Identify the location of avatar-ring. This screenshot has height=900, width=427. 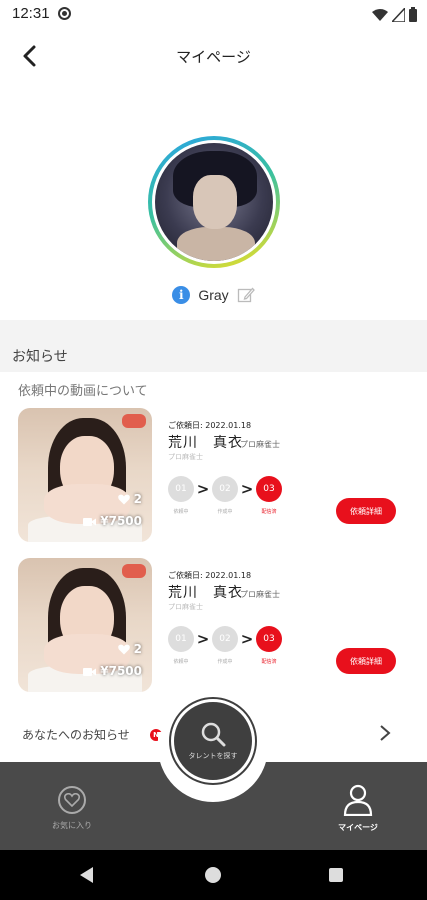
(214, 202).